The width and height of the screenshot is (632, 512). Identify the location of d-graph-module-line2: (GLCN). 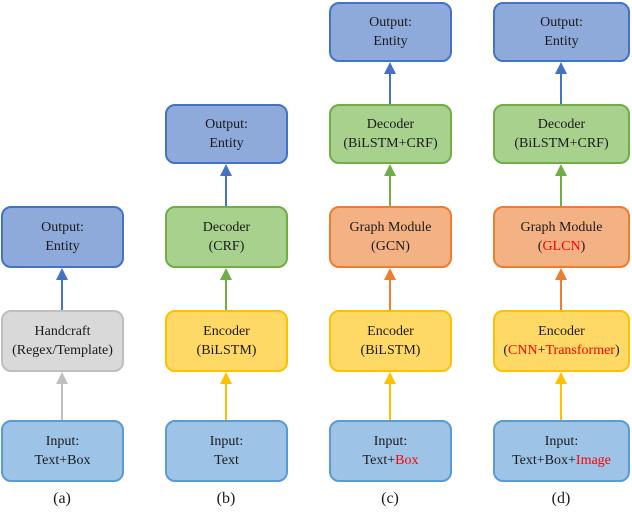
(561, 246).